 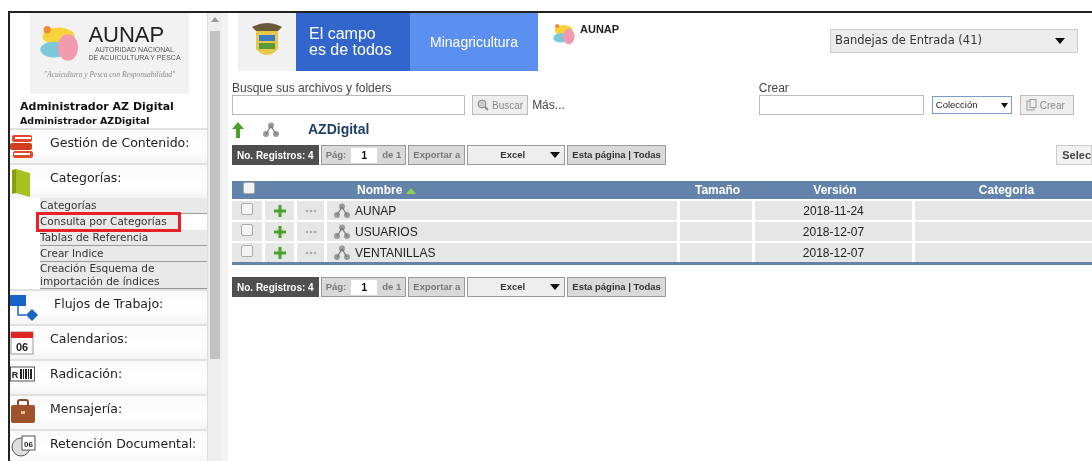 What do you see at coordinates (1003, 190) in the screenshot?
I see `column-header: Categoria` at bounding box center [1003, 190].